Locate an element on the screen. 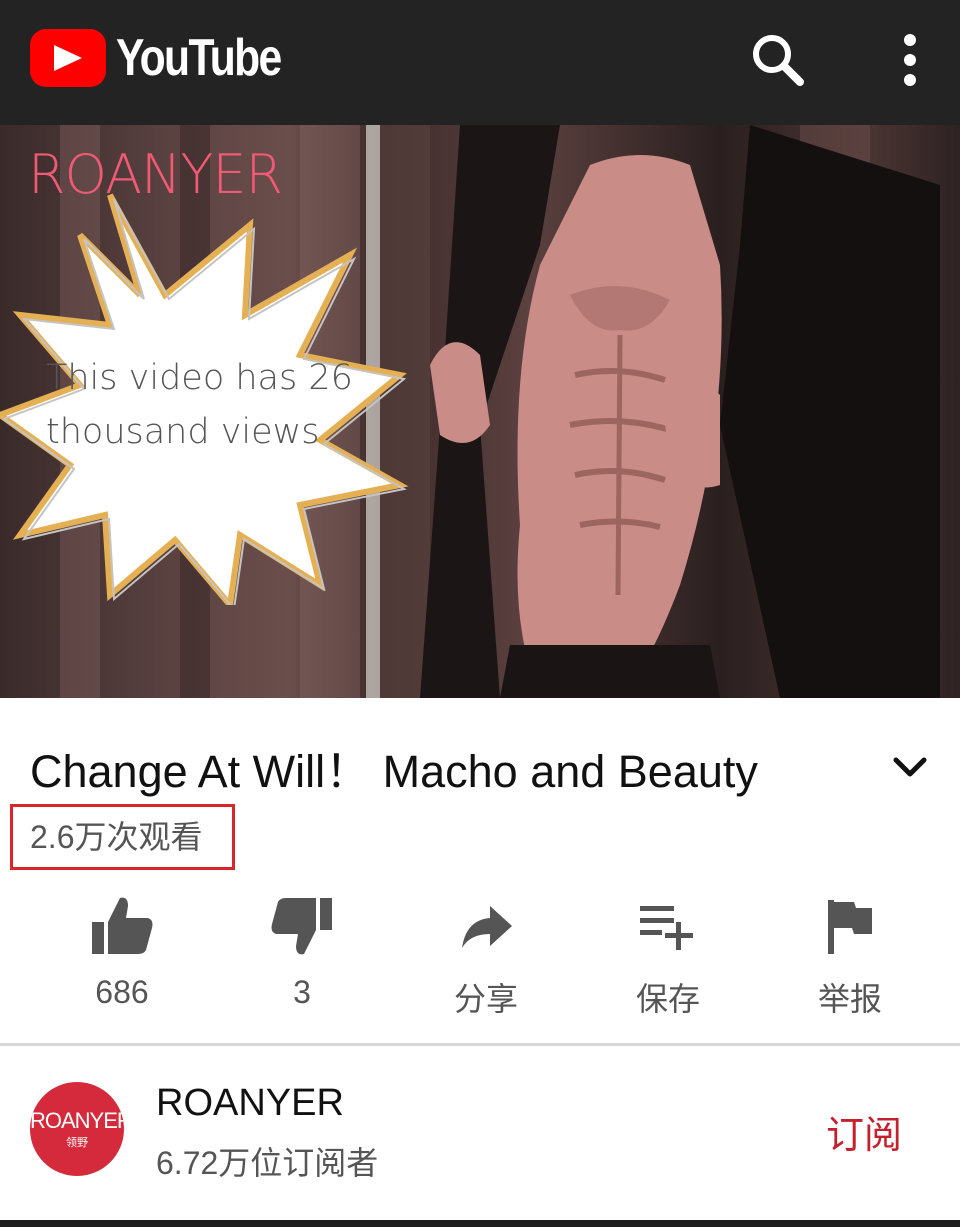  chevron-down-icon is located at coordinates (910, 768).